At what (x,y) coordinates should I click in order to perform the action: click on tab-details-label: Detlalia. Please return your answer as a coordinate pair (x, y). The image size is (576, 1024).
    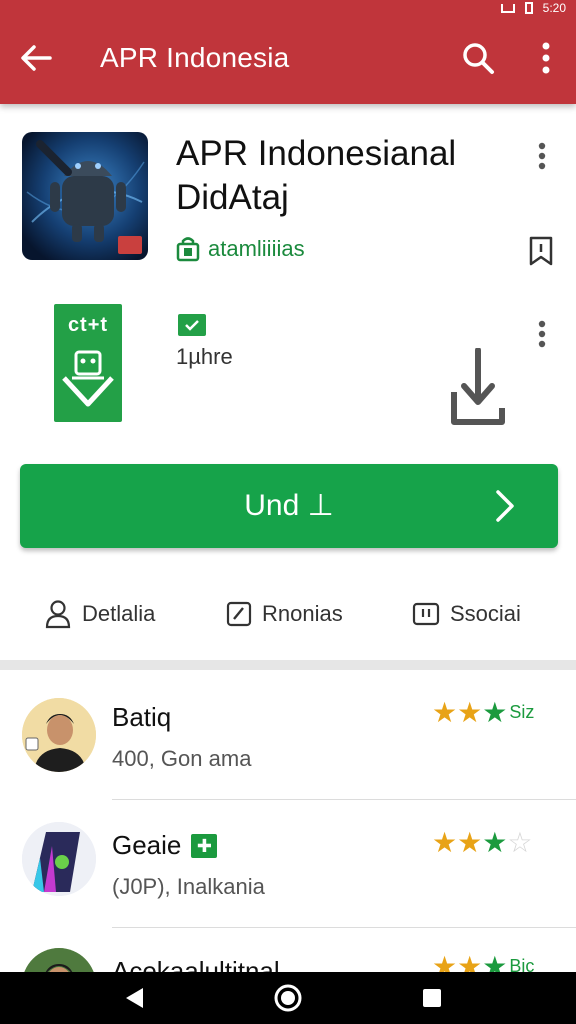
    Looking at the image, I should click on (119, 613).